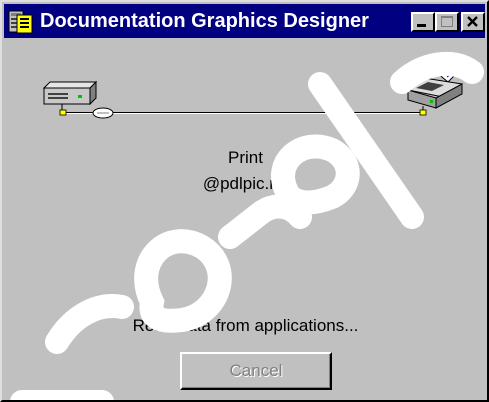 The width and height of the screenshot is (489, 402). I want to click on window-title: Documentation Graphics Designer, so click(204, 21).